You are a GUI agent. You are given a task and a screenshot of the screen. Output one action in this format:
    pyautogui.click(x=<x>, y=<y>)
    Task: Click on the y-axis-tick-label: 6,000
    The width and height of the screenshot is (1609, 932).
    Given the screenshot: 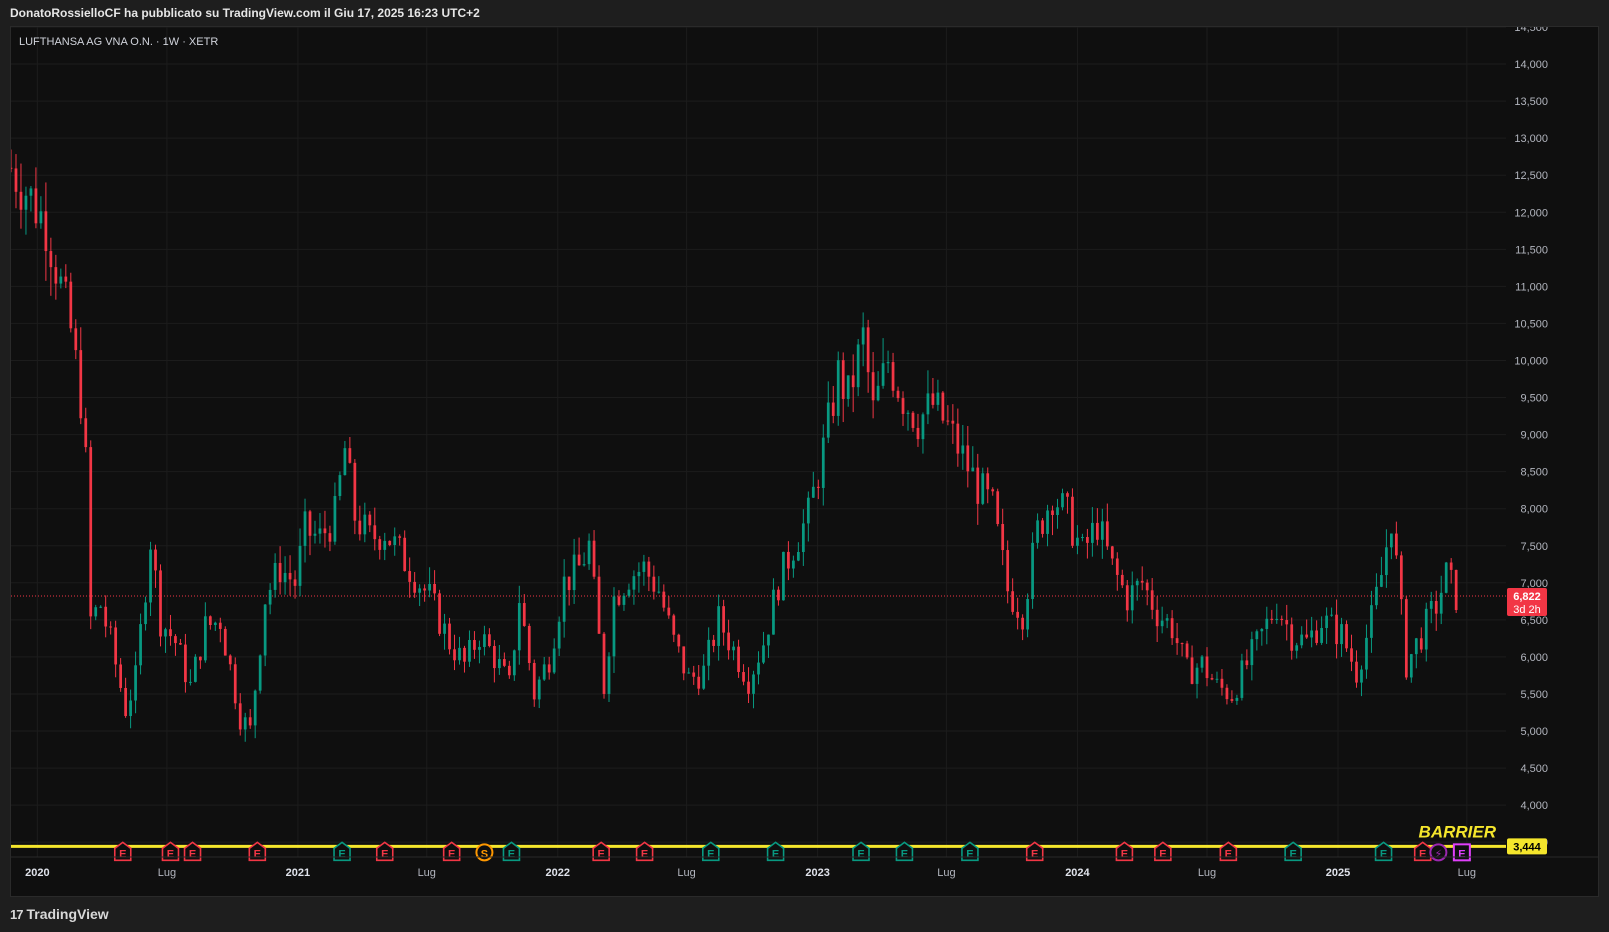 What is the action you would take?
    pyautogui.click(x=1534, y=658)
    